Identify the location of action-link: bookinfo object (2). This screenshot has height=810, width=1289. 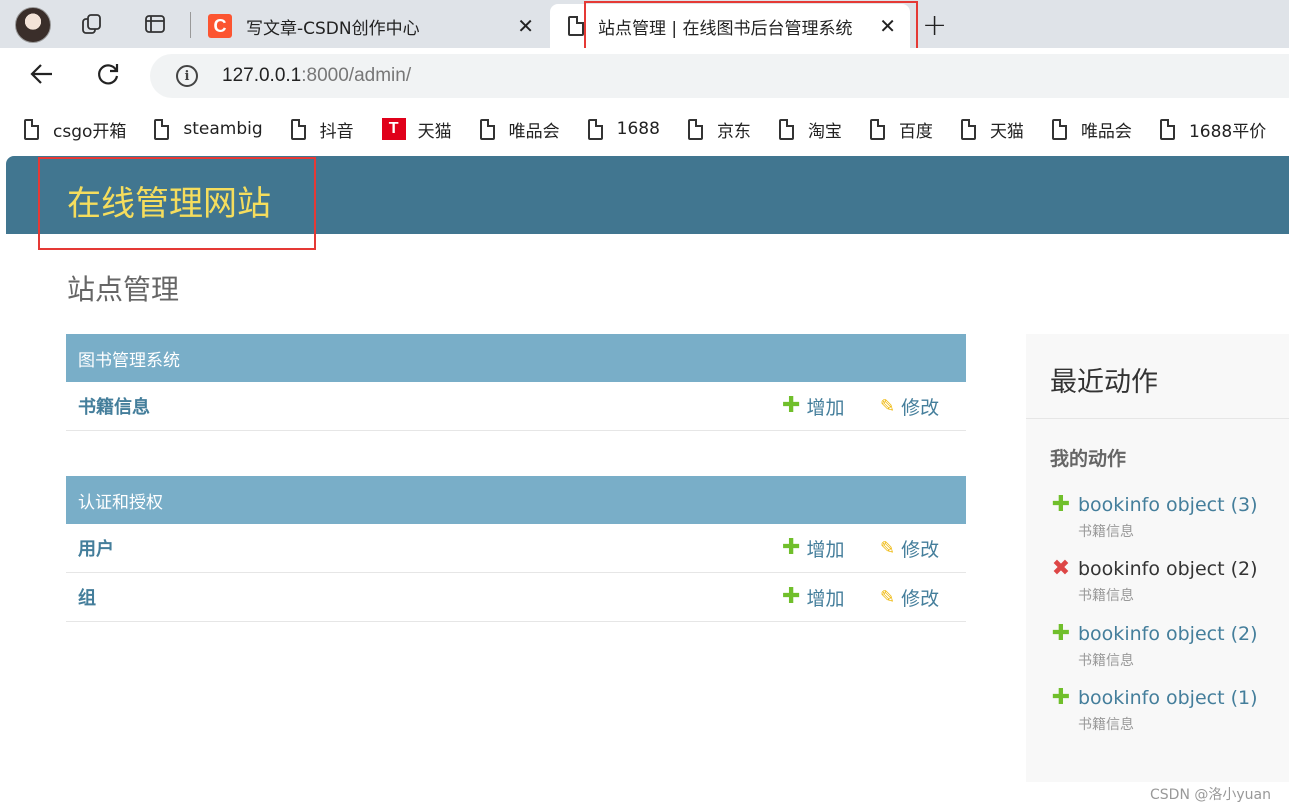
(1168, 634).